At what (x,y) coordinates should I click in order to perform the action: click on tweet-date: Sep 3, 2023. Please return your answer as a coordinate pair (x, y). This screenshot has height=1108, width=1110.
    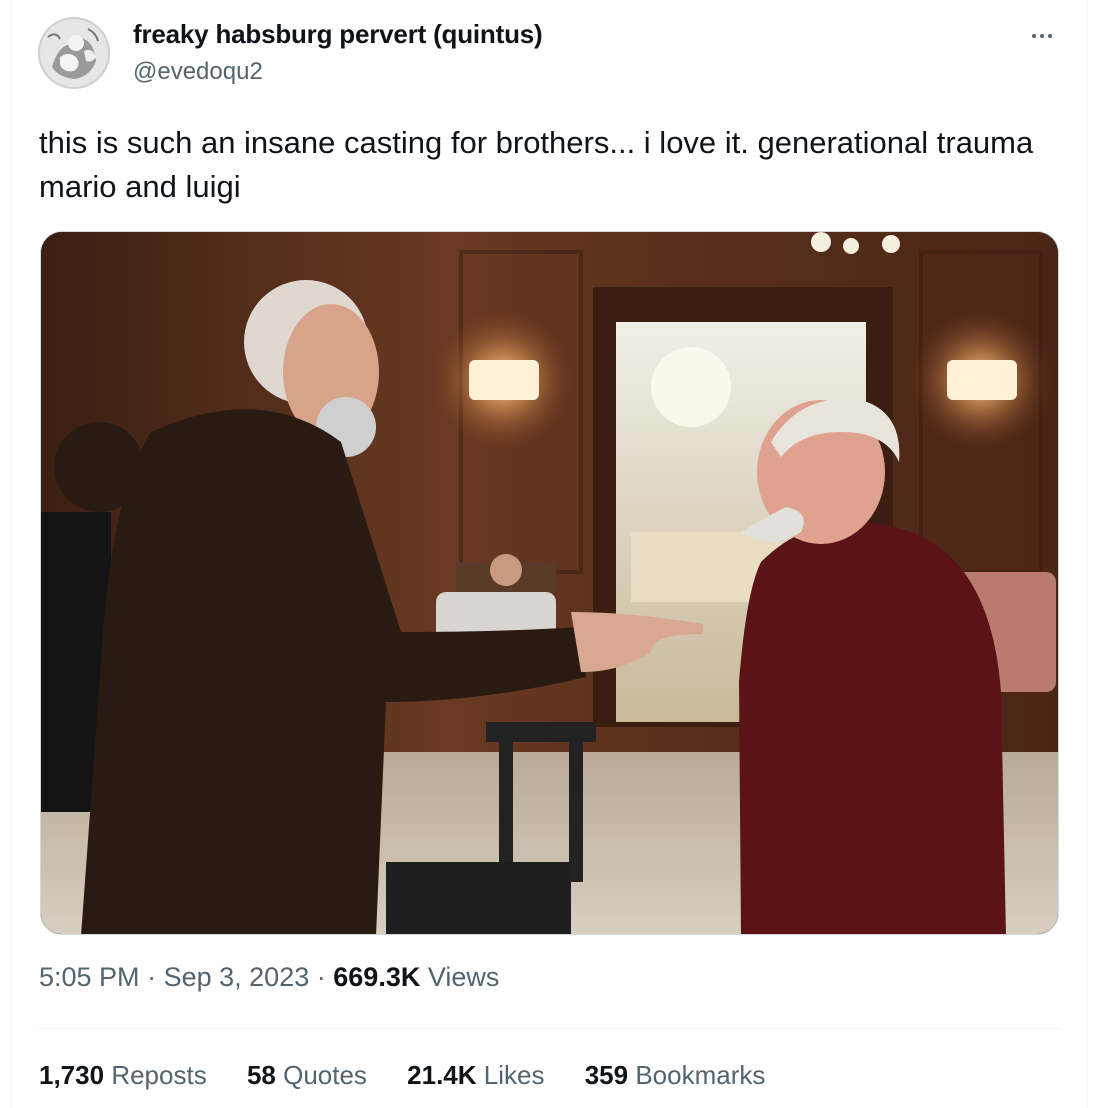
    Looking at the image, I should click on (237, 977).